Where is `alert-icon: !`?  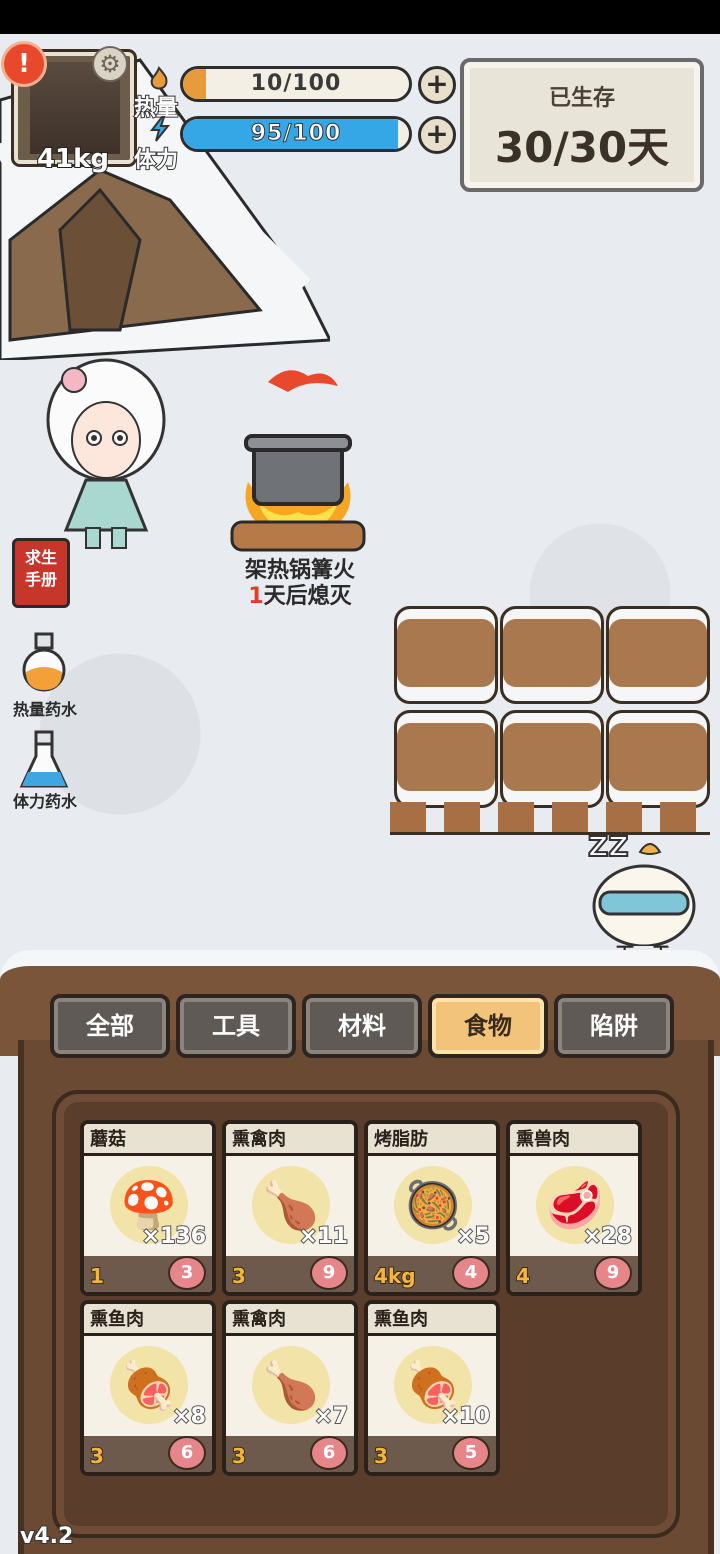
alert-icon: ! is located at coordinates (24, 64).